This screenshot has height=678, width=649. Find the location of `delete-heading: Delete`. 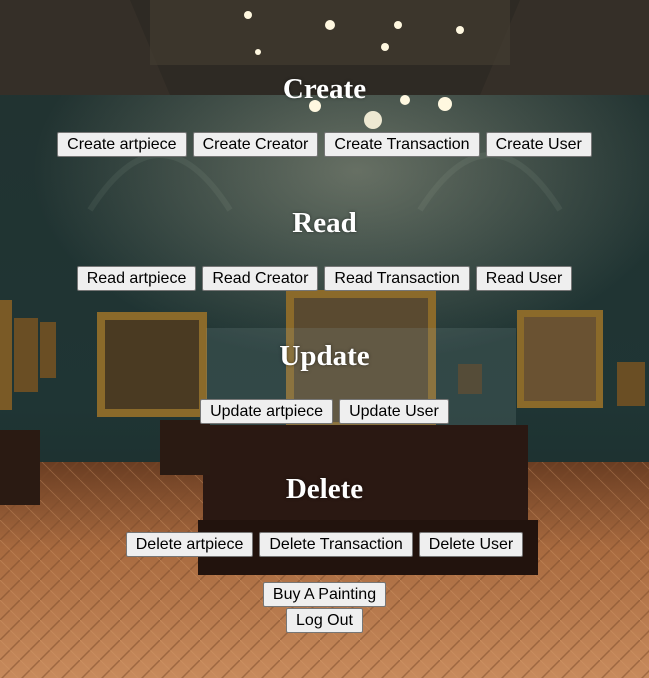

delete-heading: Delete is located at coordinates (324, 489).